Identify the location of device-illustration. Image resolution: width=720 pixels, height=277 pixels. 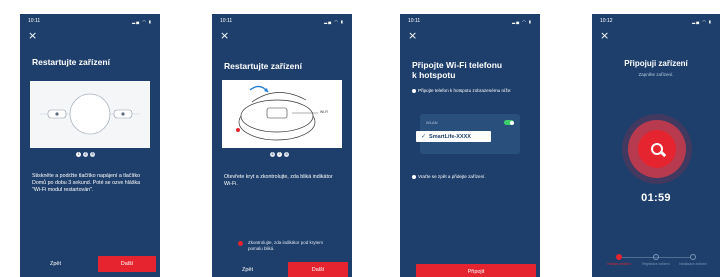
(90, 114).